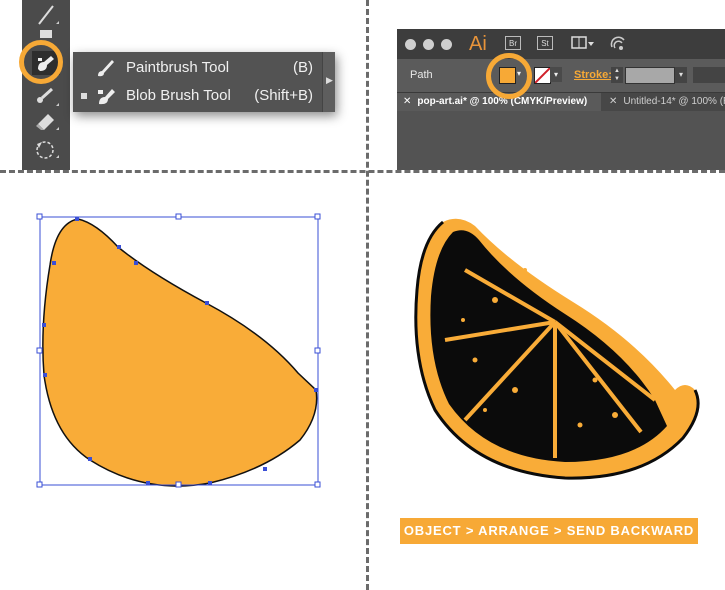  I want to click on tab-title: Untitled-14* @ 100% (R, so click(674, 101).